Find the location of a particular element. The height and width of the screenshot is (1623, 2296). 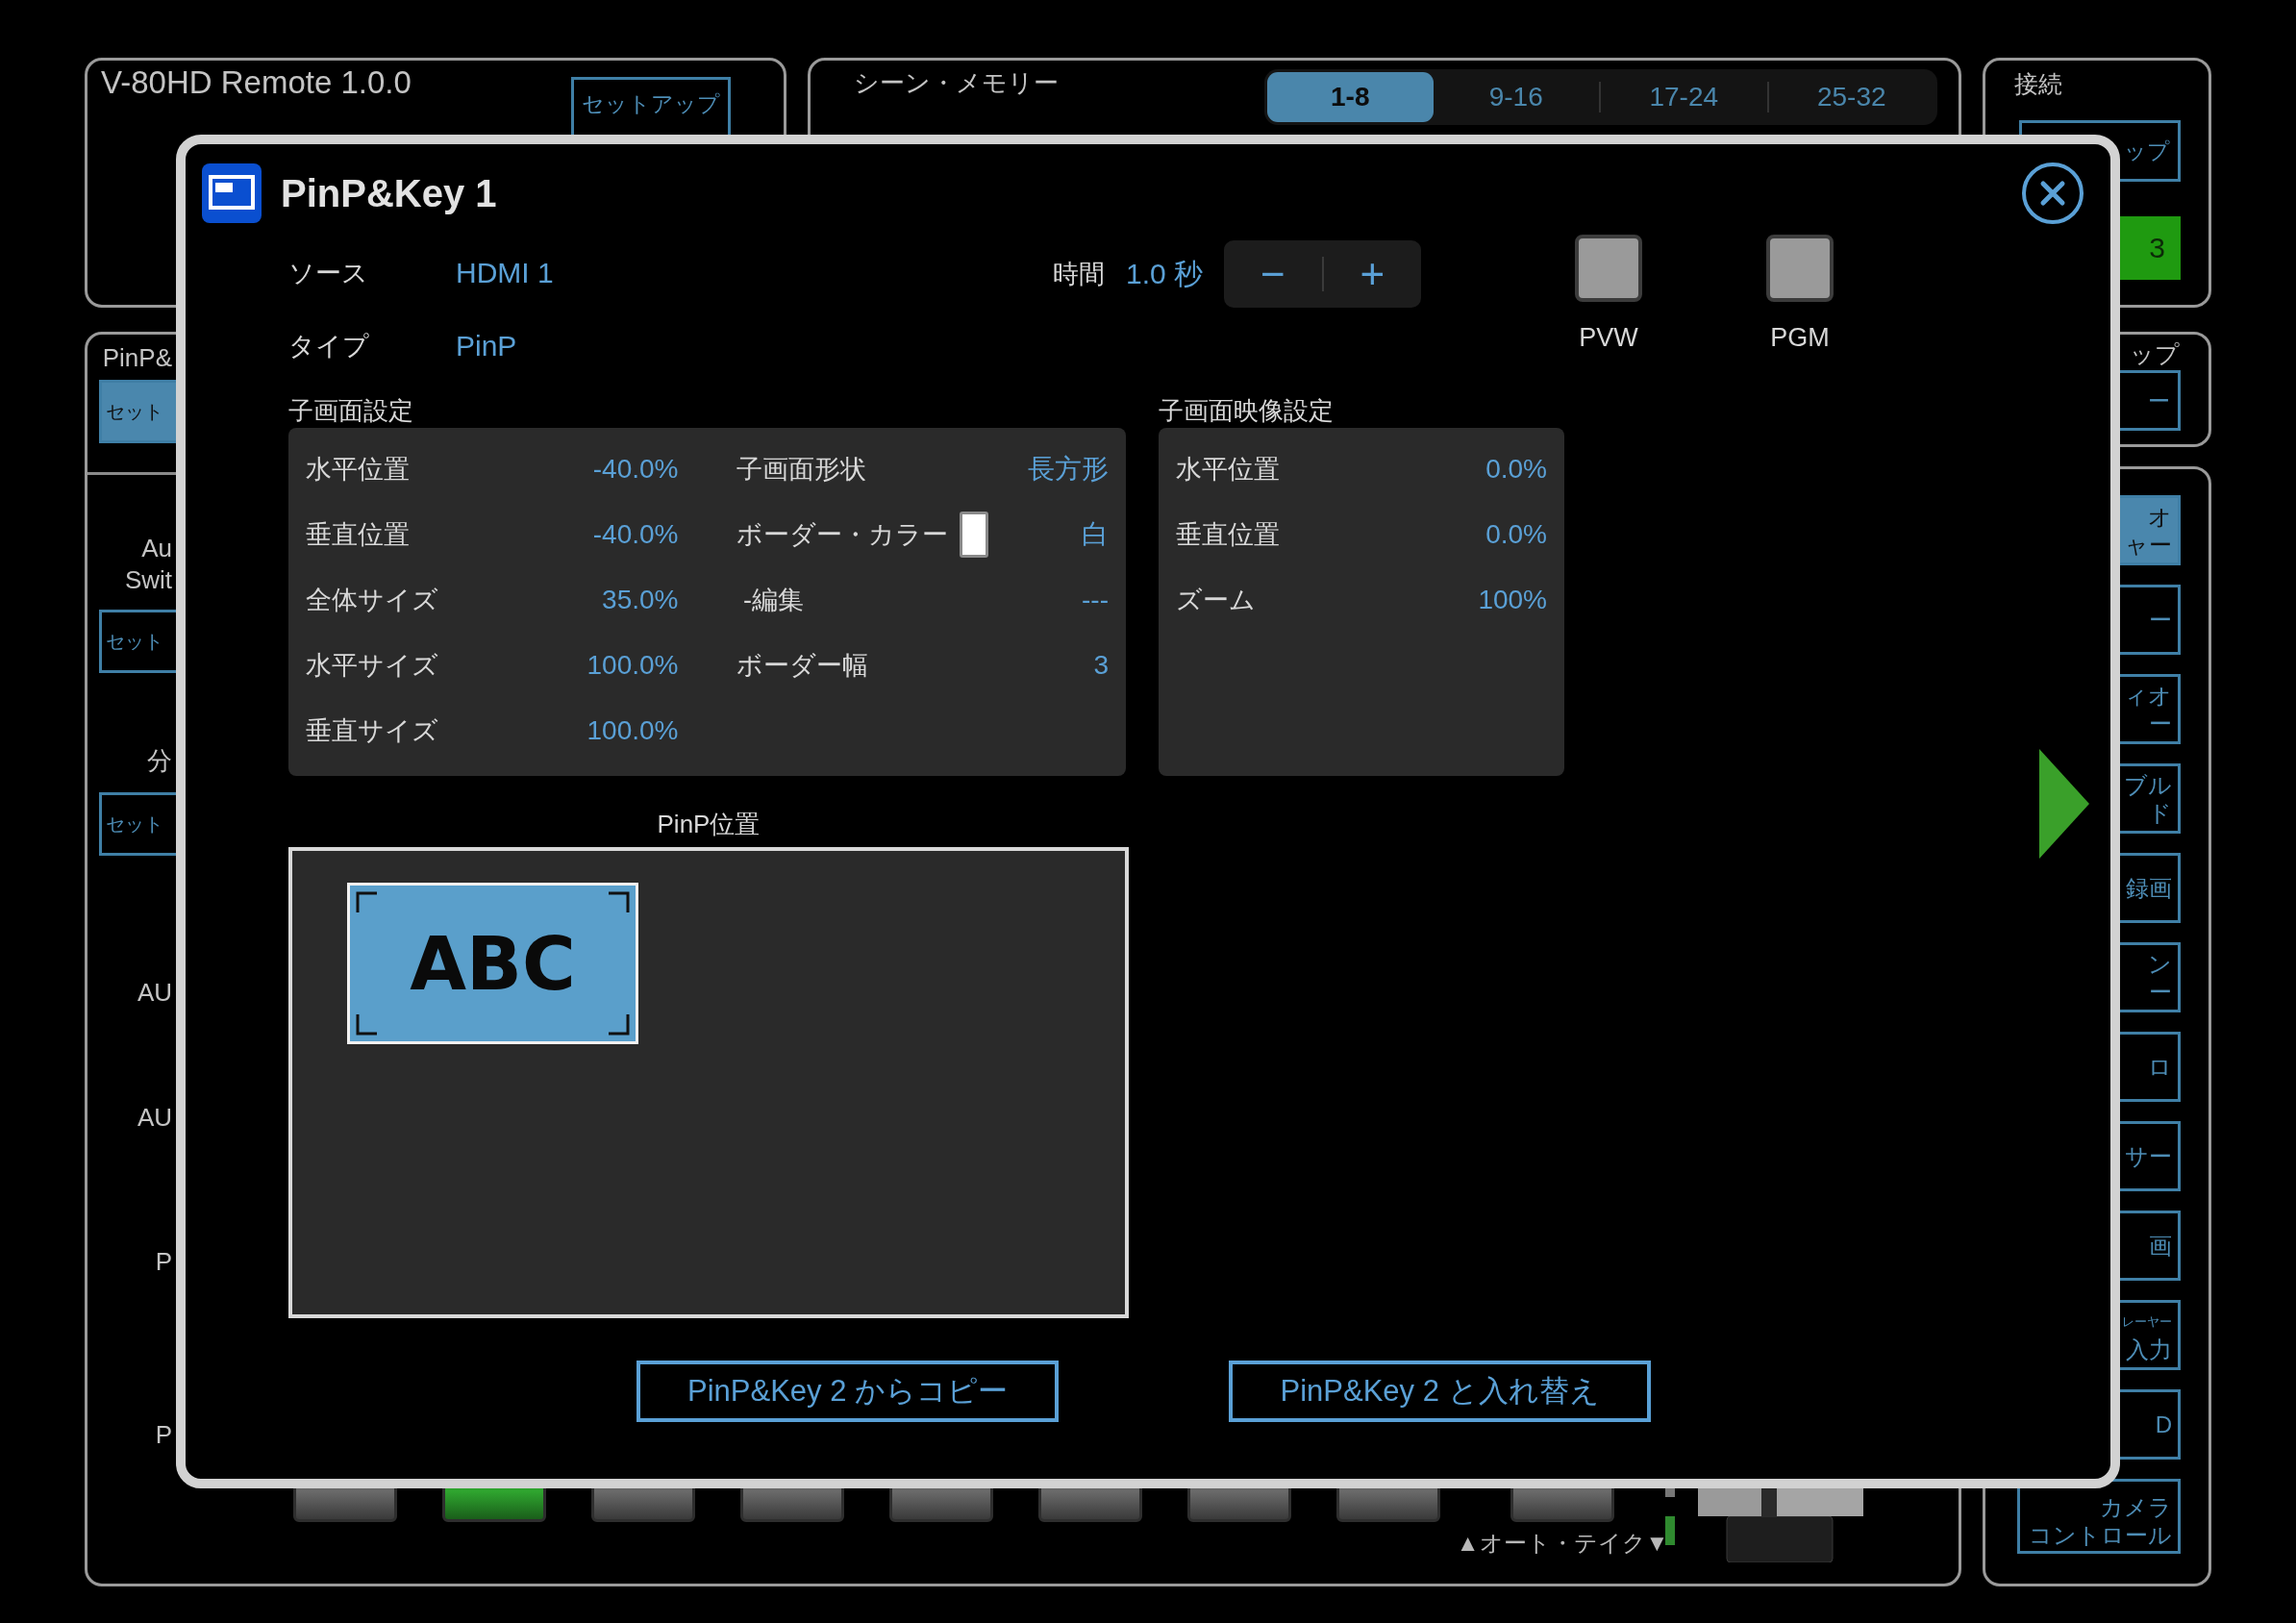

setting-label: ズーム is located at coordinates (1216, 600).